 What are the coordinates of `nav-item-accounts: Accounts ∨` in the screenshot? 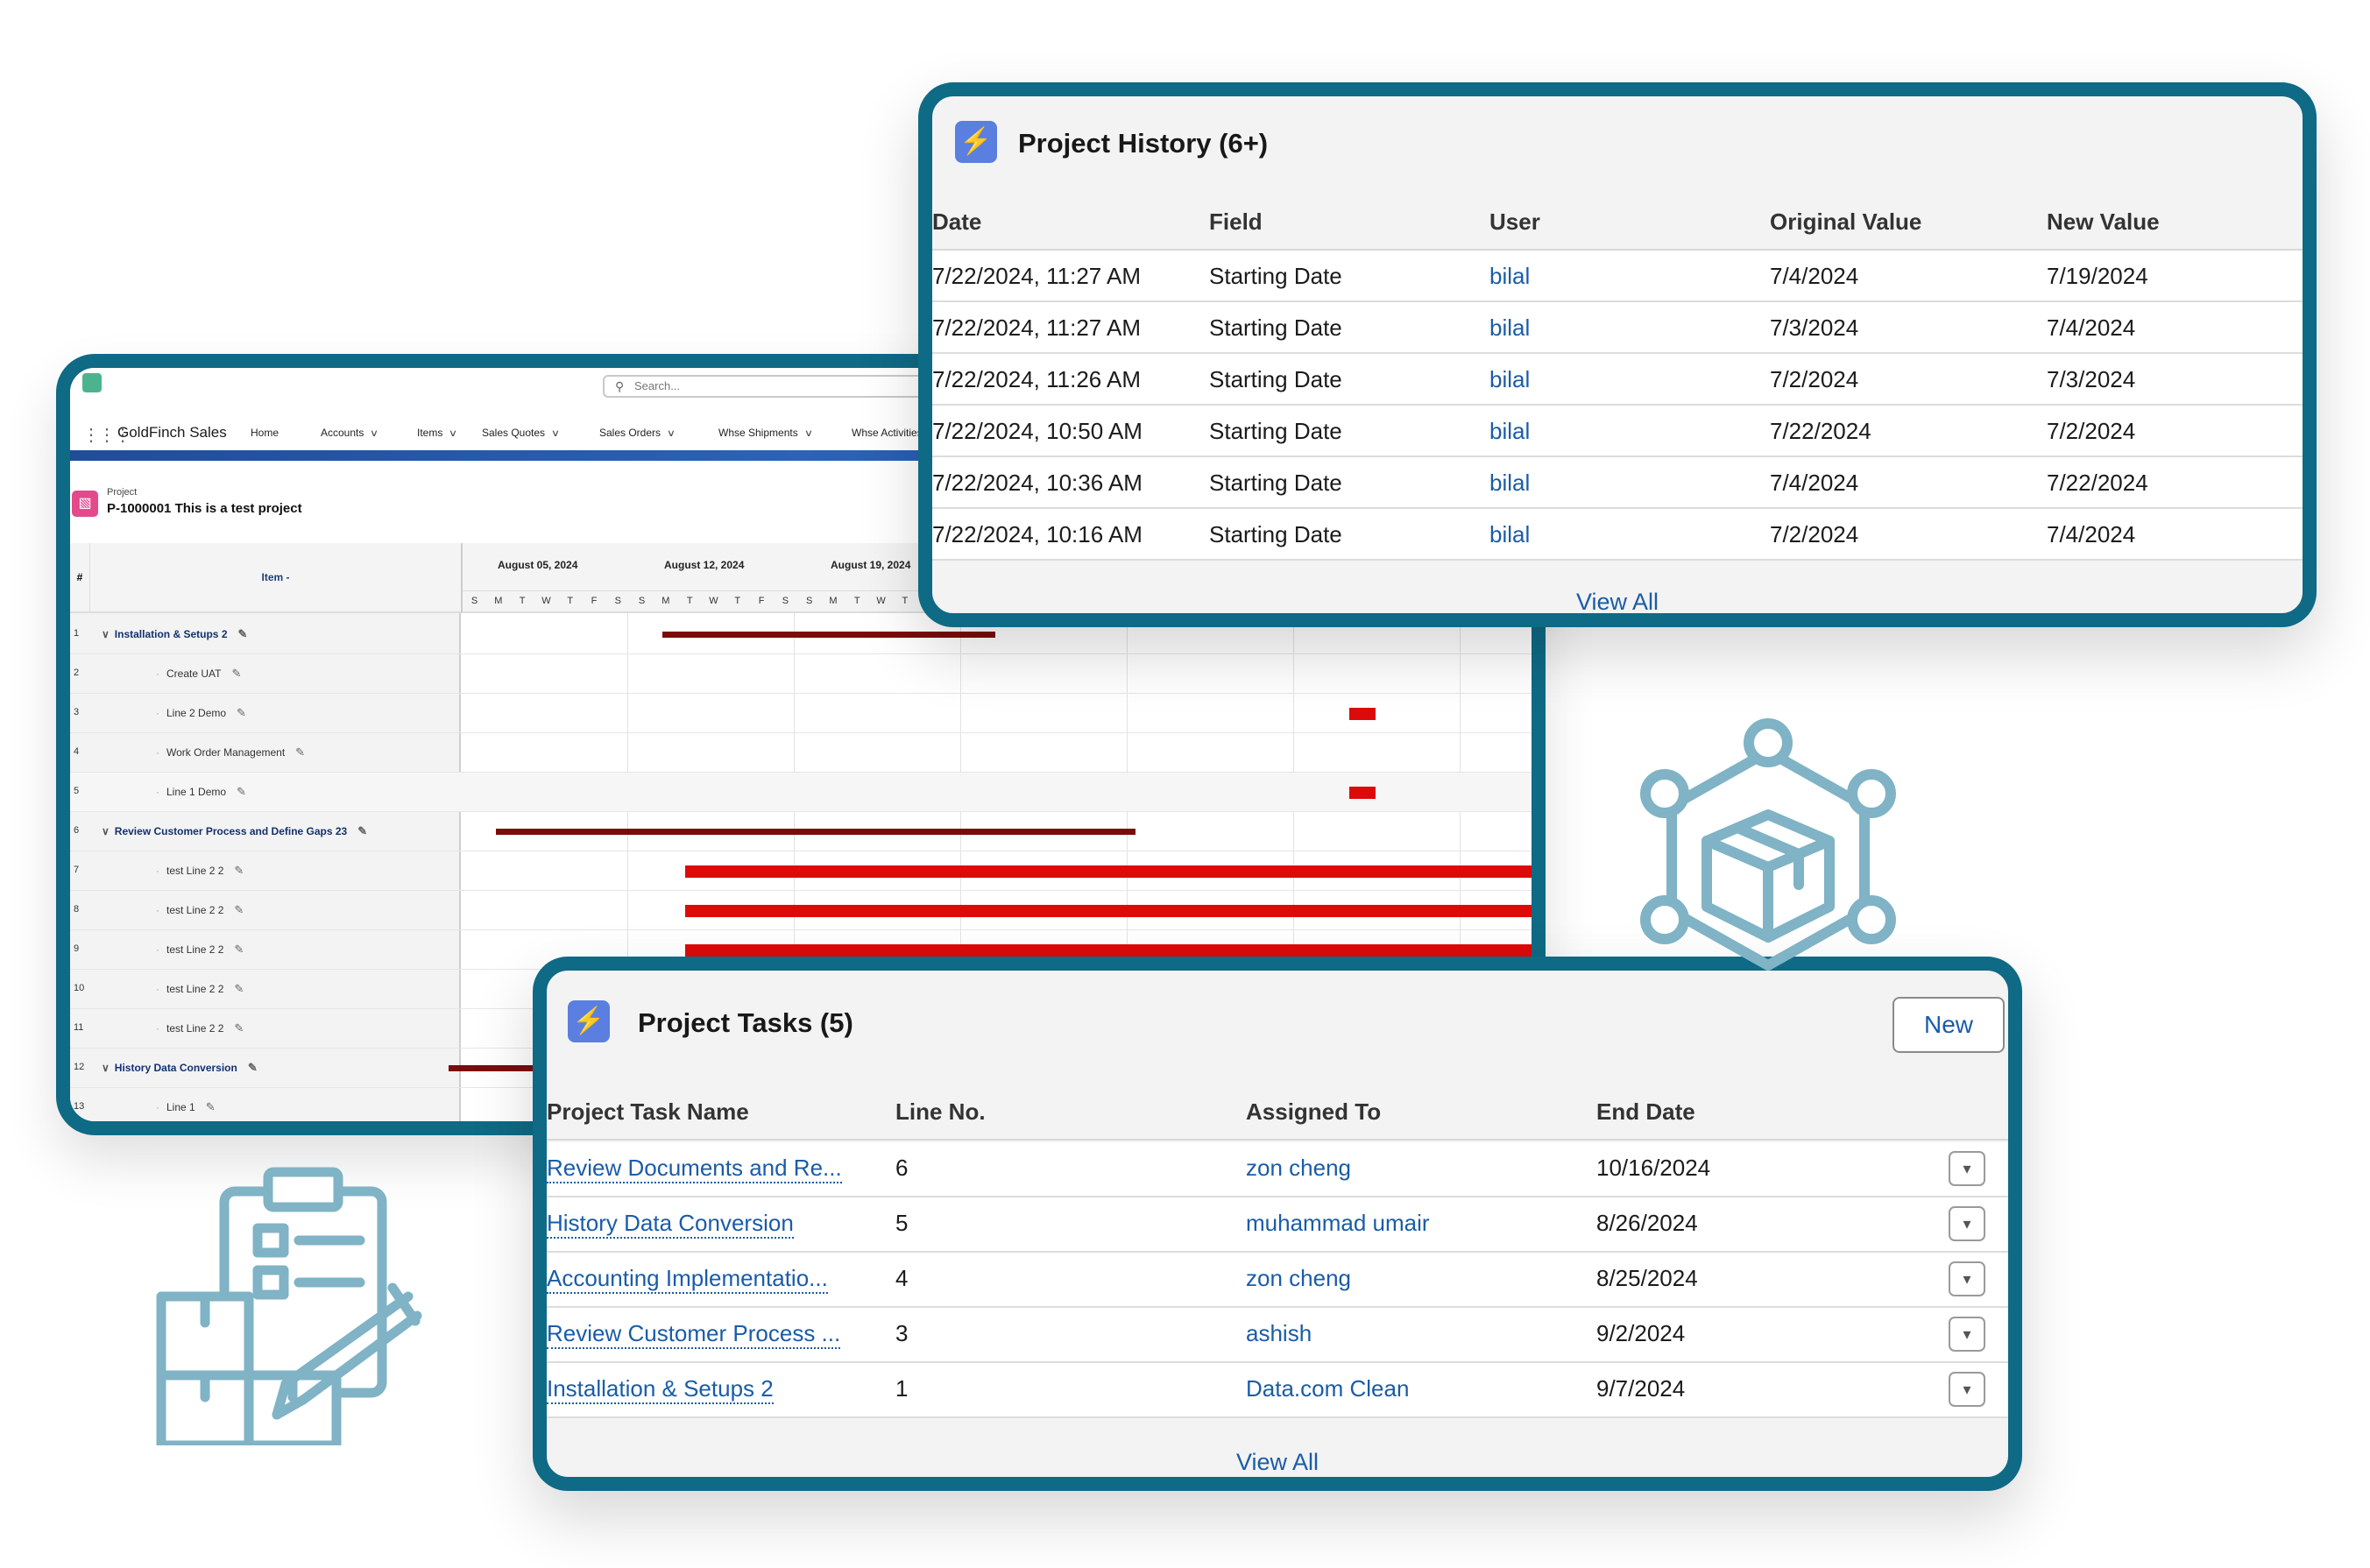 It's located at (350, 433).